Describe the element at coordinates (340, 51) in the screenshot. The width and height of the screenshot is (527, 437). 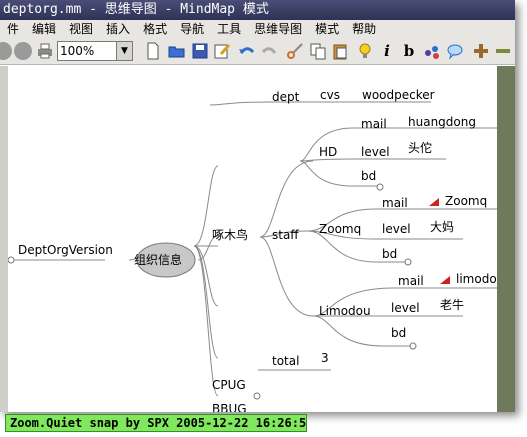
I see `paste-icon` at that location.